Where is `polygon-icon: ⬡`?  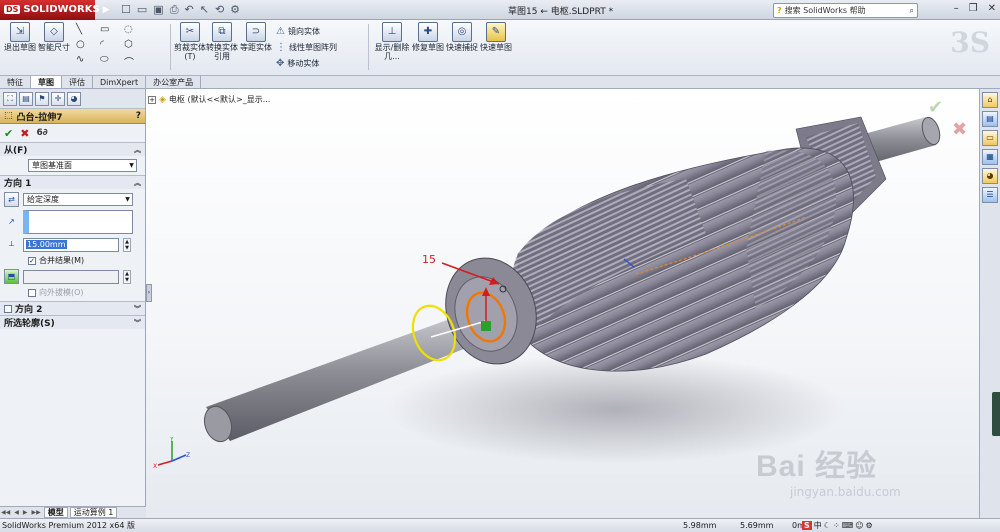
polygon-icon: ⬡ is located at coordinates (136, 44).